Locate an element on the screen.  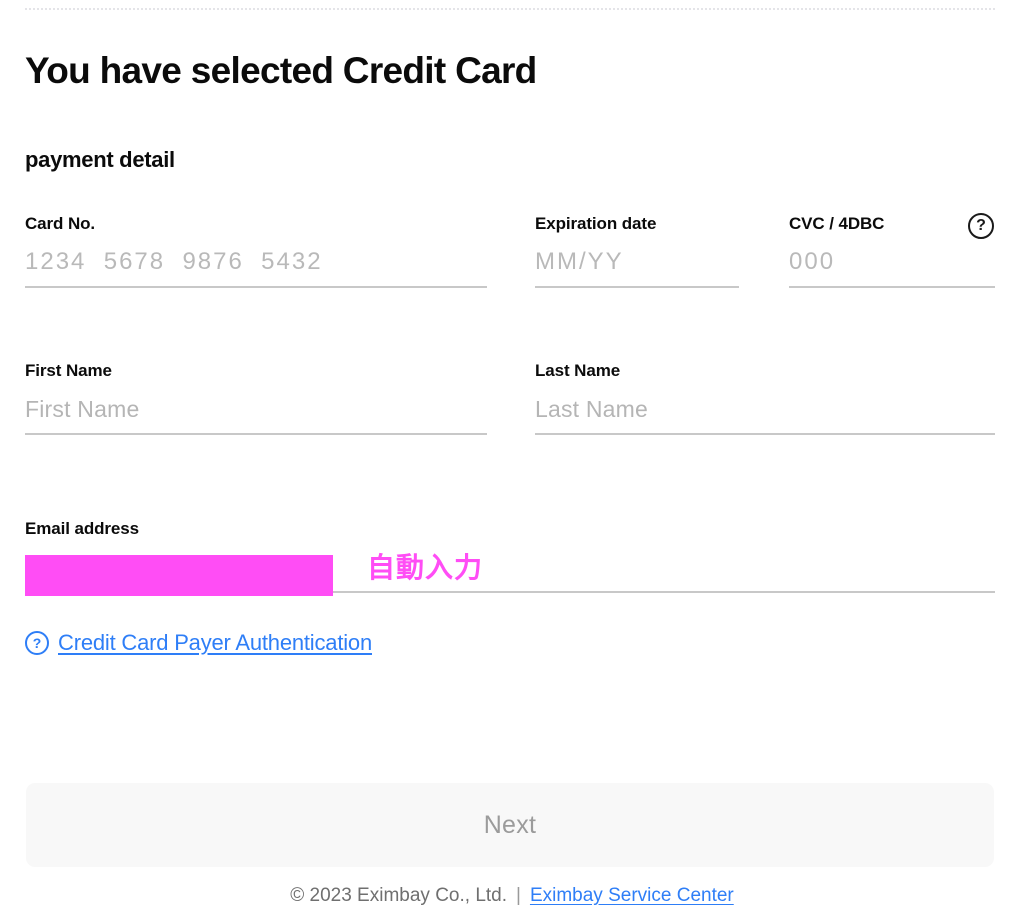
next-button: Next is located at coordinates (510, 825).